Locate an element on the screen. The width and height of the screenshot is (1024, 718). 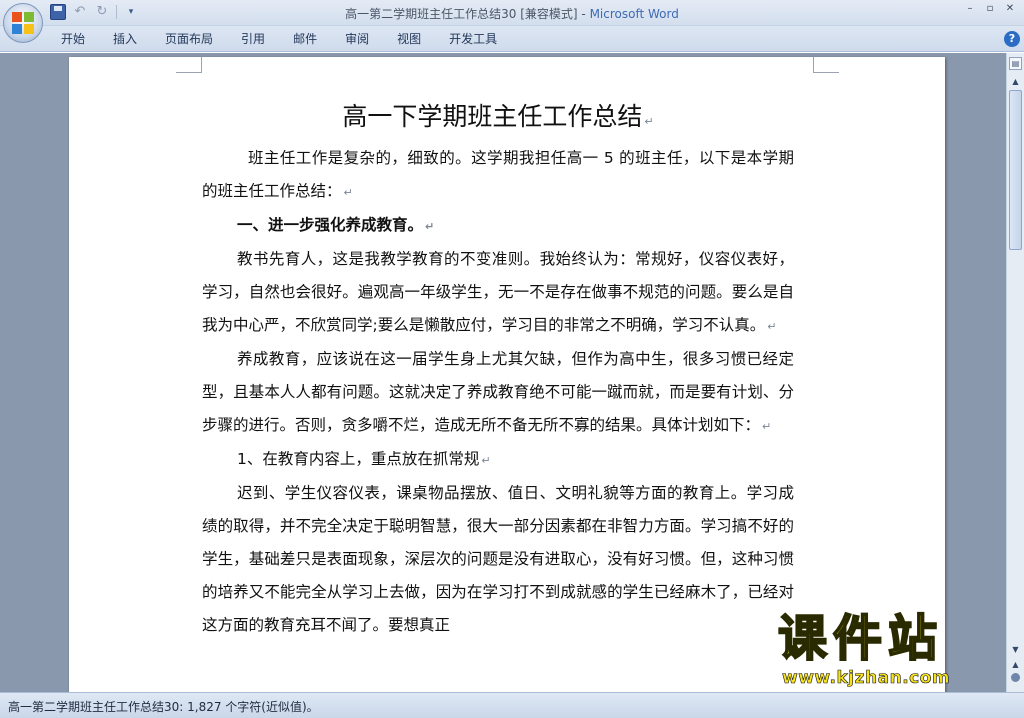
restore-icon: ▫ is located at coordinates (990, 9).